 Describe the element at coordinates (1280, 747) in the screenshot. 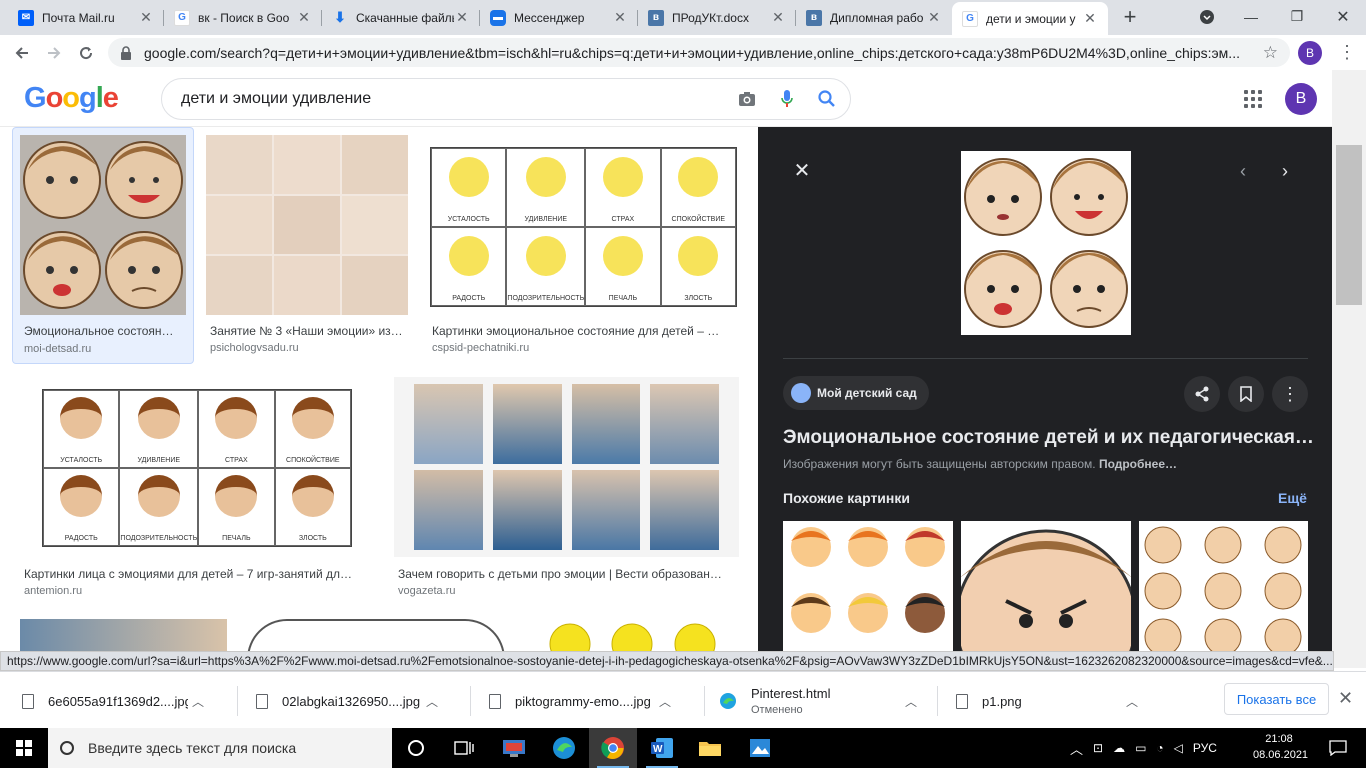

I see `taskbar-clock: 21:08 08.06.2021` at that location.